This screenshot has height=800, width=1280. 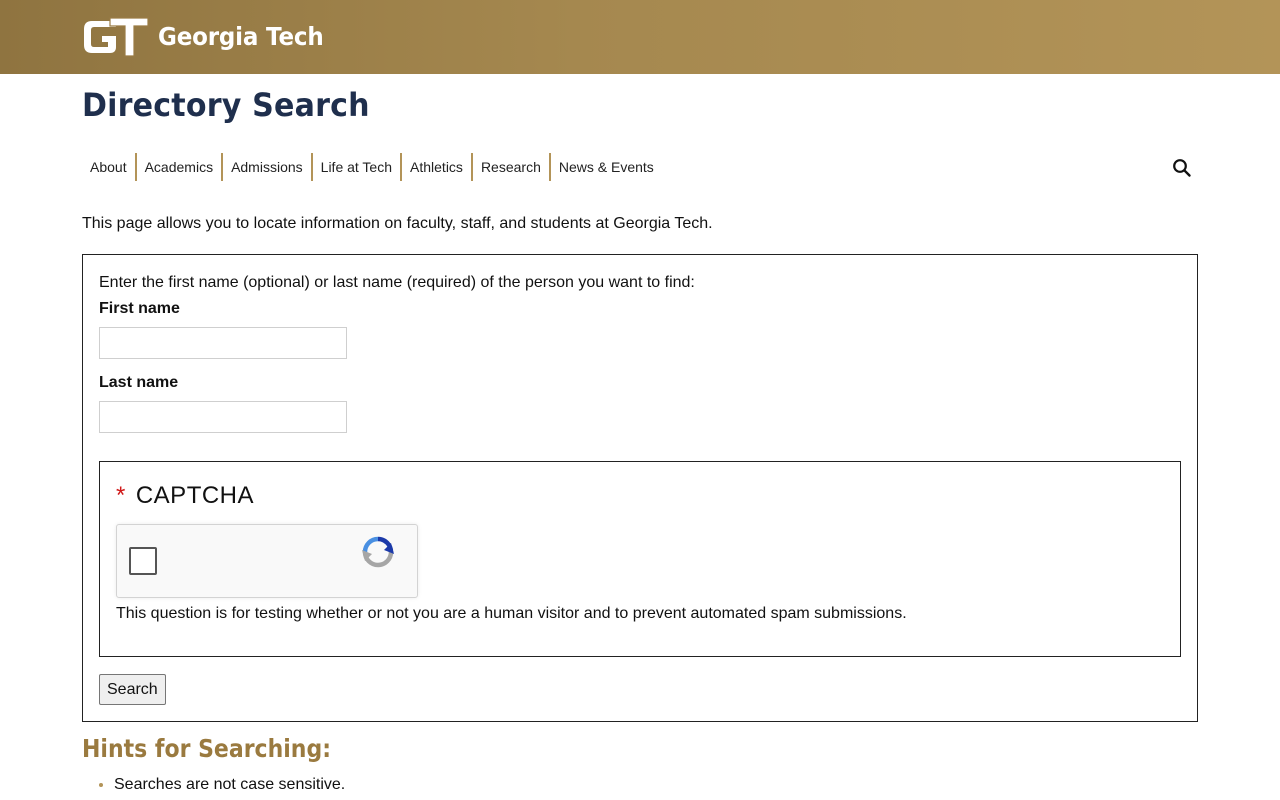 I want to click on nav-item-admissions: Admissions, so click(x=268, y=167).